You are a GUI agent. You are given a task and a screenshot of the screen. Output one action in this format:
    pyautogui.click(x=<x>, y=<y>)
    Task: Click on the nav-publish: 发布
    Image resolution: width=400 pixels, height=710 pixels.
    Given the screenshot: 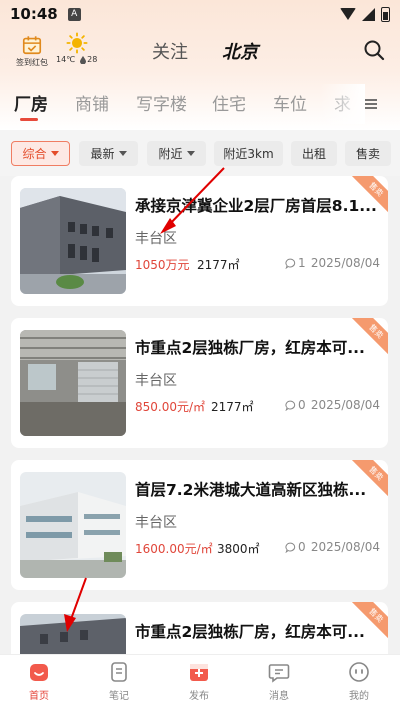 What is the action you would take?
    pyautogui.click(x=199, y=681)
    